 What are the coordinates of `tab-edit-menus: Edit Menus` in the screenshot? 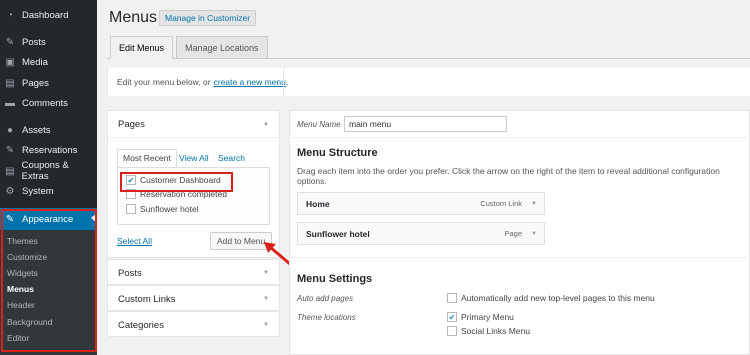 It's located at (142, 47).